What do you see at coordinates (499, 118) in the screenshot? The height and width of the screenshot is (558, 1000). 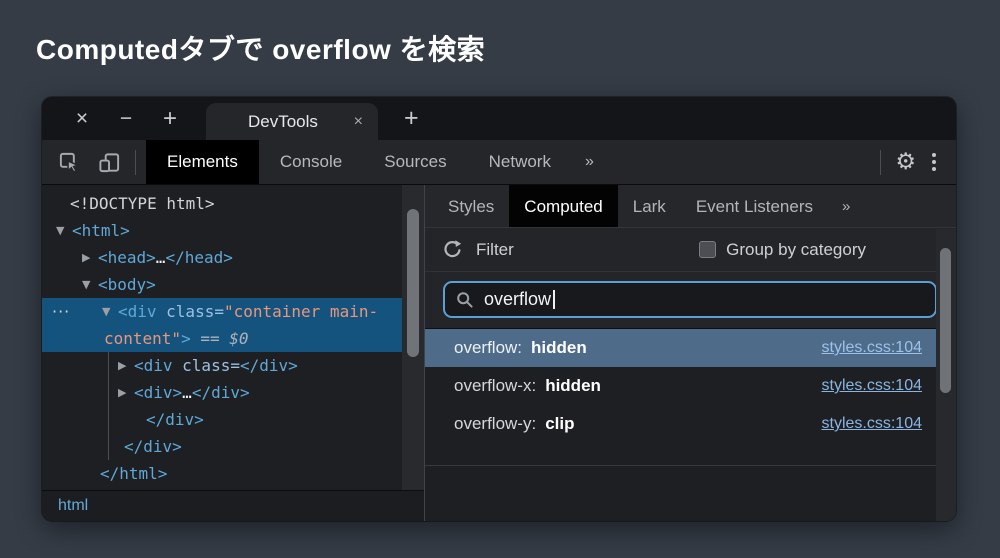 I see `window-tab-bar: × − + DevTools × +` at bounding box center [499, 118].